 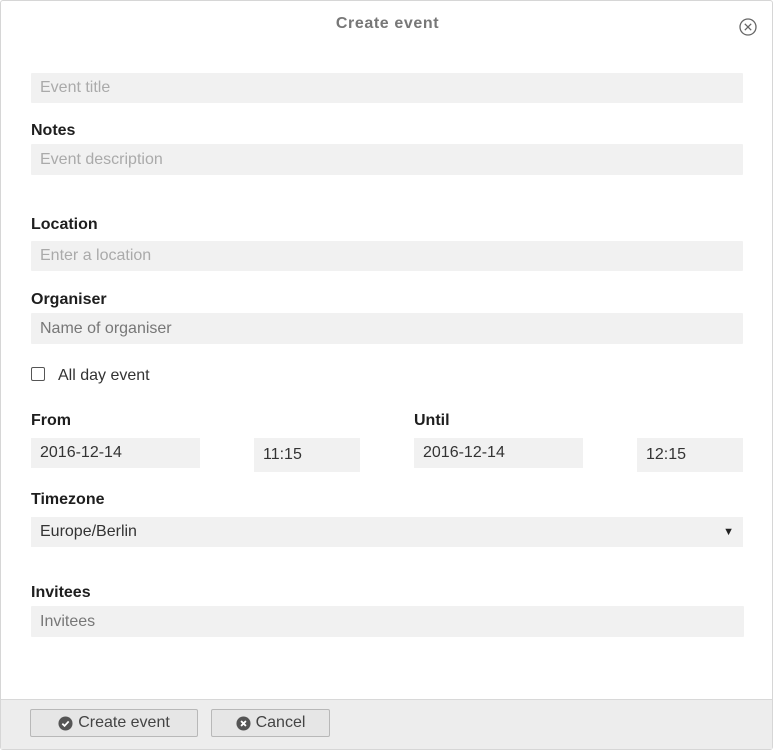 What do you see at coordinates (61, 592) in the screenshot?
I see `invitees-label: Invitees` at bounding box center [61, 592].